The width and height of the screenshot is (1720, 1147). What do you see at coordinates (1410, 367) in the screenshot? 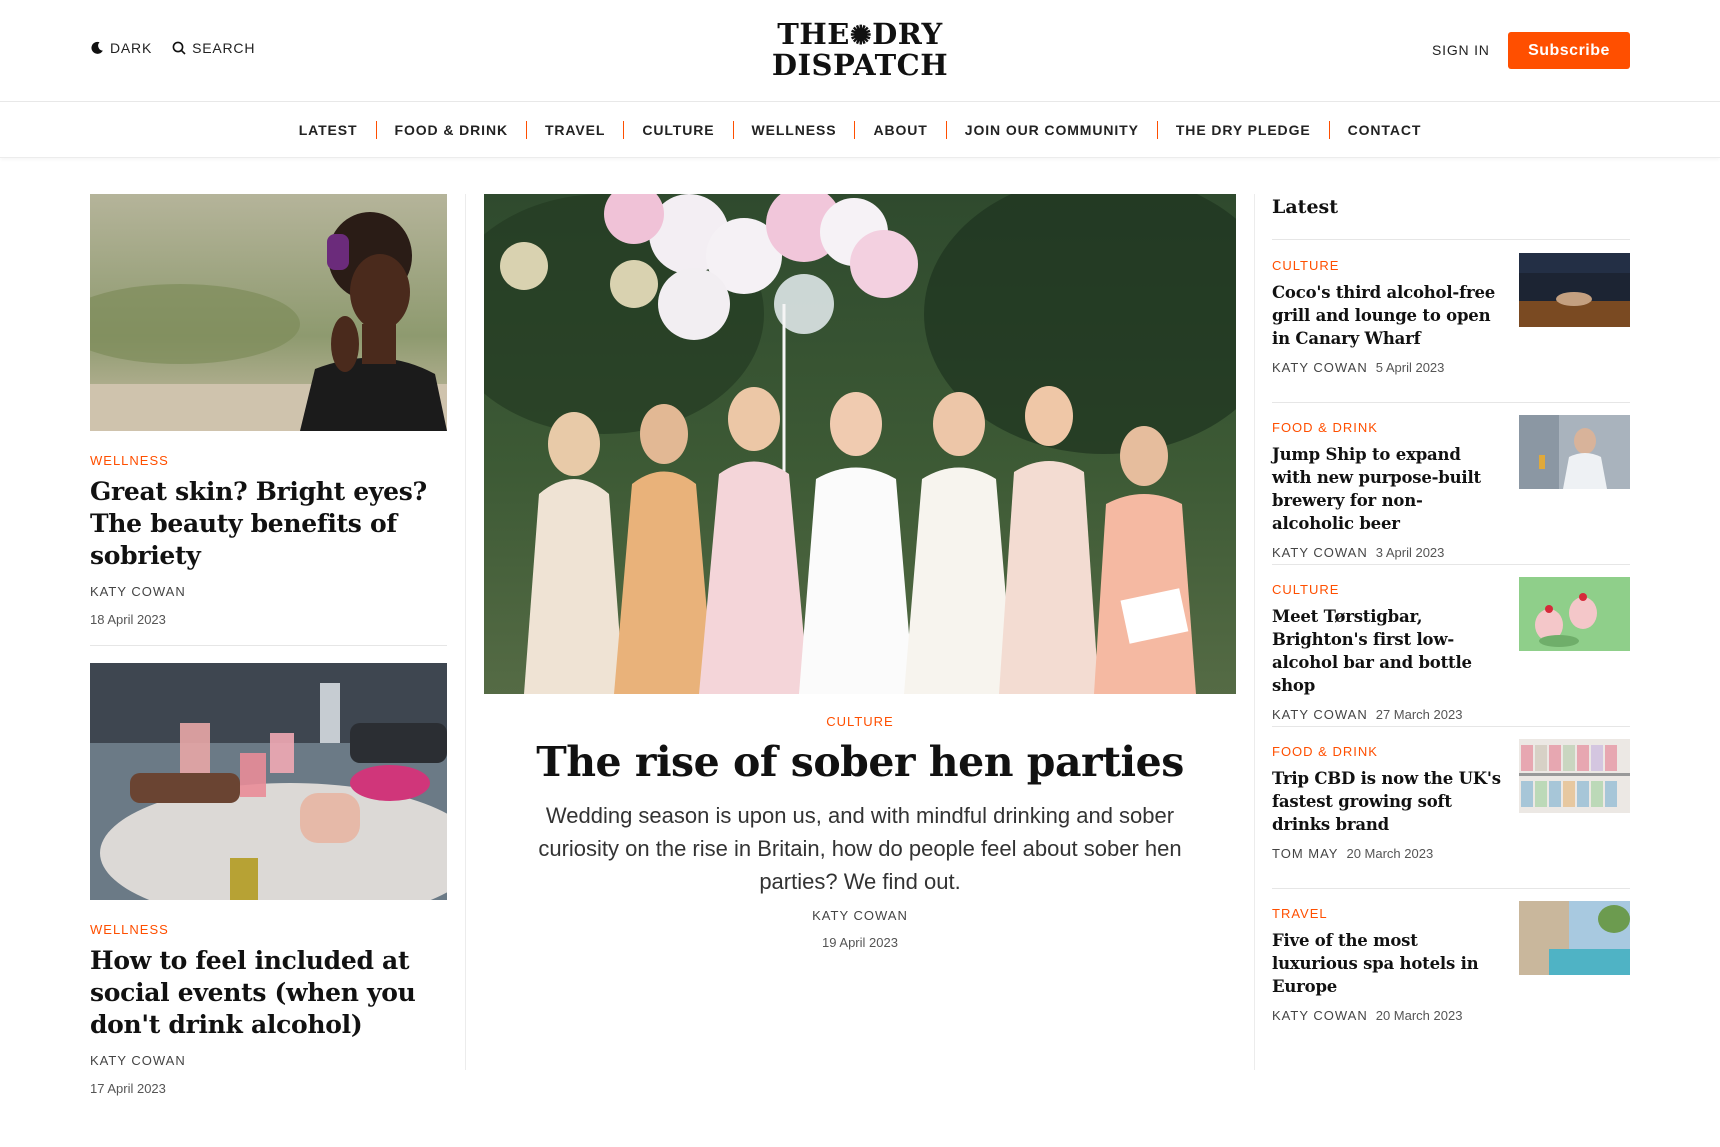
I see `latest-item-date: 5 April 2023` at bounding box center [1410, 367].